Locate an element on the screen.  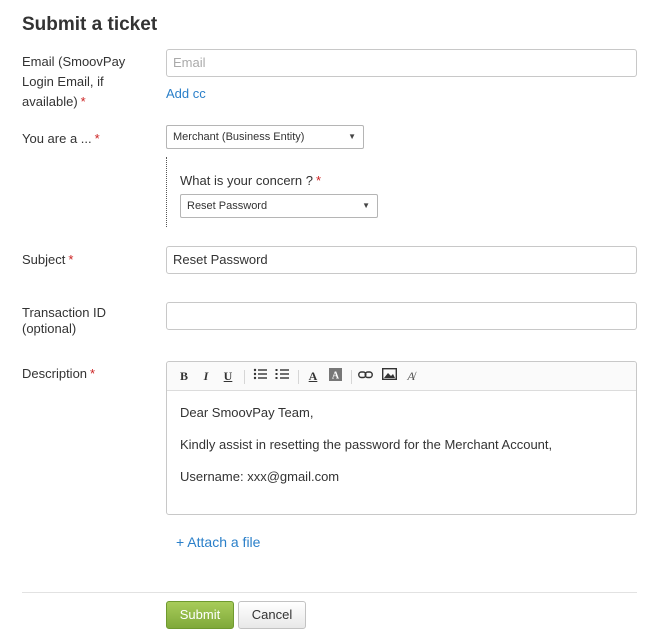
numbered-list-icon is located at coordinates (282, 376).